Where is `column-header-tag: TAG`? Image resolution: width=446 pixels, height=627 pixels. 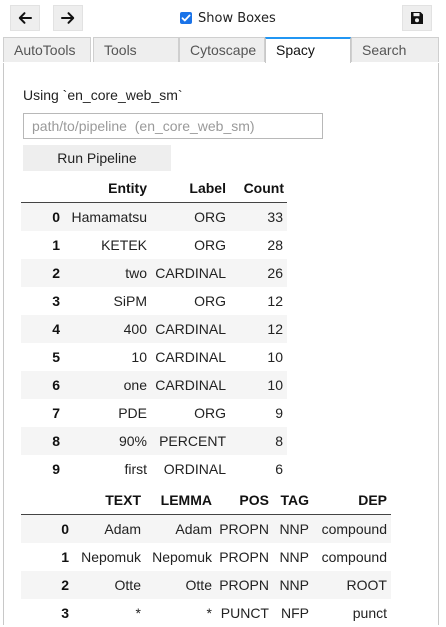 column-header-tag: TAG is located at coordinates (294, 500).